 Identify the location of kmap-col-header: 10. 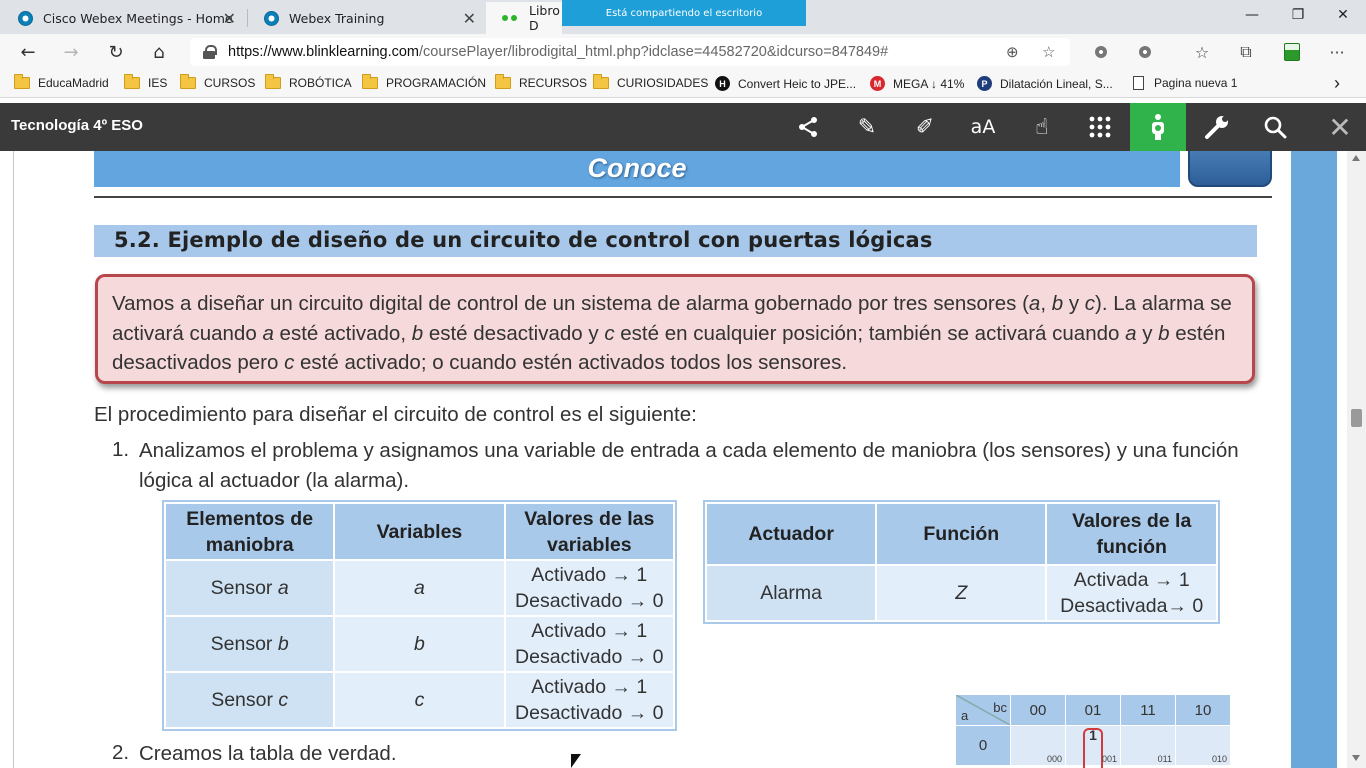
(1203, 710).